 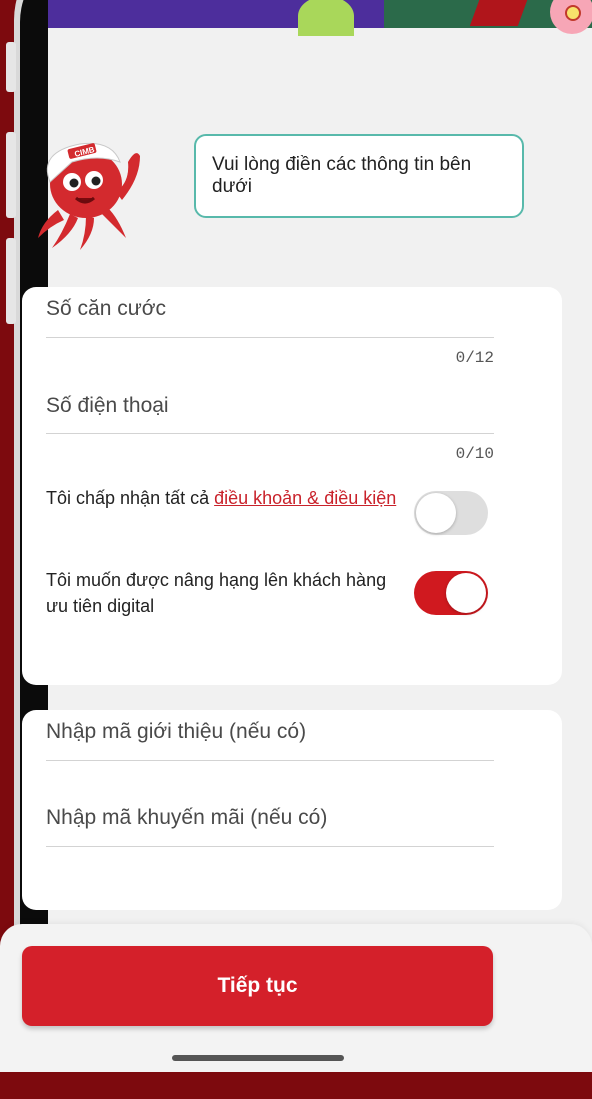 I want to click on id-number-underline, so click(x=270, y=337).